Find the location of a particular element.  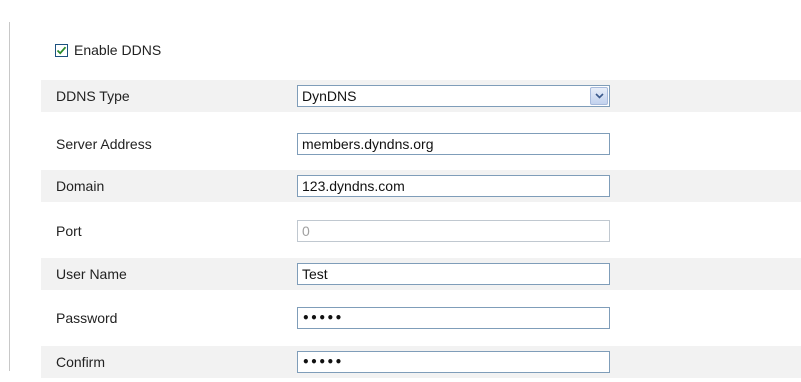

ddns-type-value: DynDNS is located at coordinates (329, 96).